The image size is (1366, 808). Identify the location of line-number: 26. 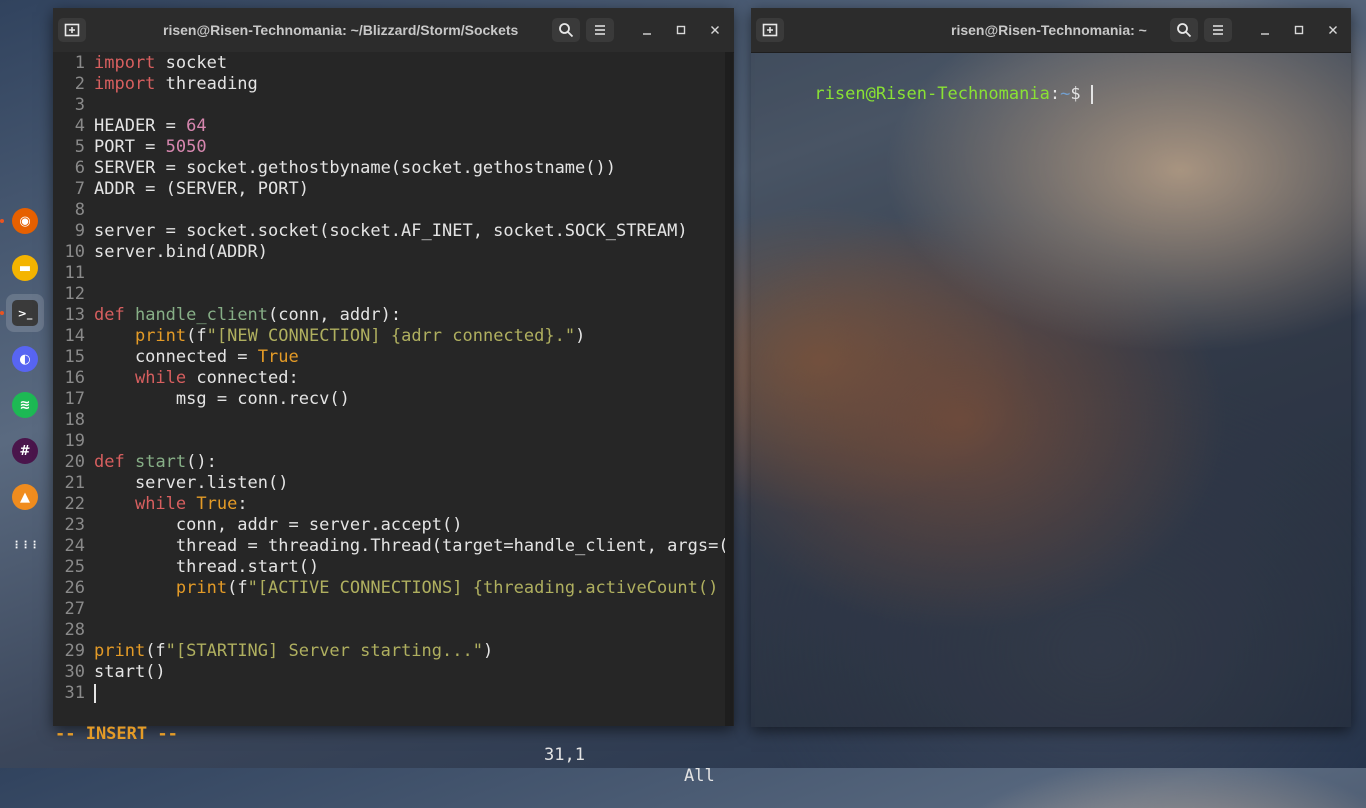
(74, 588).